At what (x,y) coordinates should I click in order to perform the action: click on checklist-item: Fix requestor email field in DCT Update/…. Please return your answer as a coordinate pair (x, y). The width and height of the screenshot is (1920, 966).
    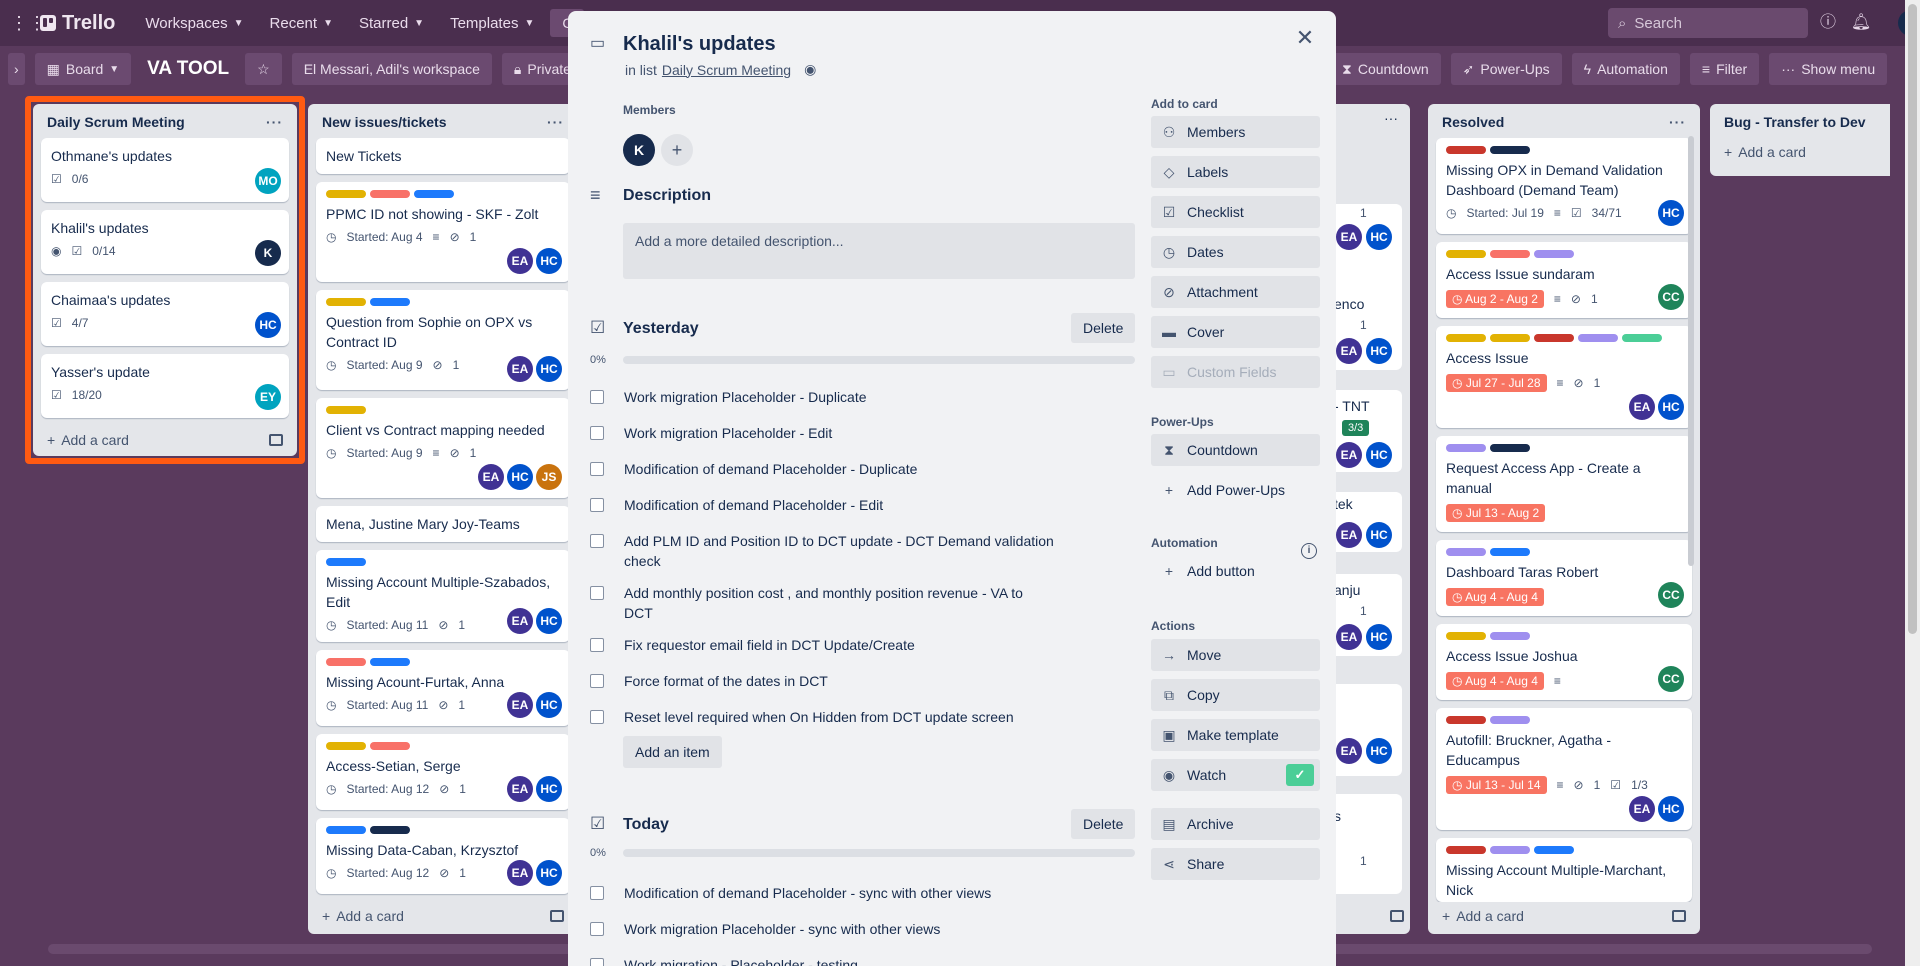
    Looking at the image, I should click on (850, 645).